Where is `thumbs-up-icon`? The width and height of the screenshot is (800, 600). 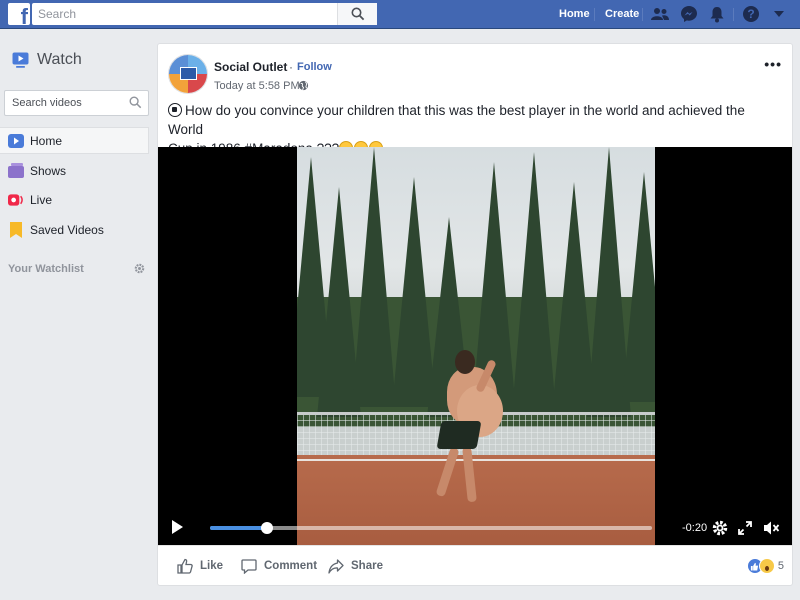 thumbs-up-icon is located at coordinates (185, 566).